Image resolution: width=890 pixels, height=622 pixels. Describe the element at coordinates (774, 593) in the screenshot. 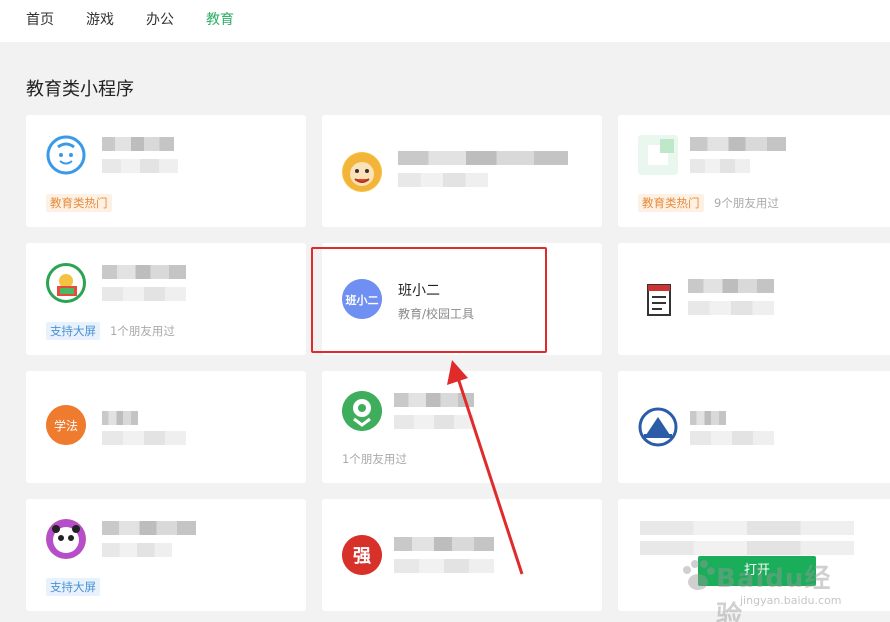

I see `watermark-text: Baidu经验` at that location.